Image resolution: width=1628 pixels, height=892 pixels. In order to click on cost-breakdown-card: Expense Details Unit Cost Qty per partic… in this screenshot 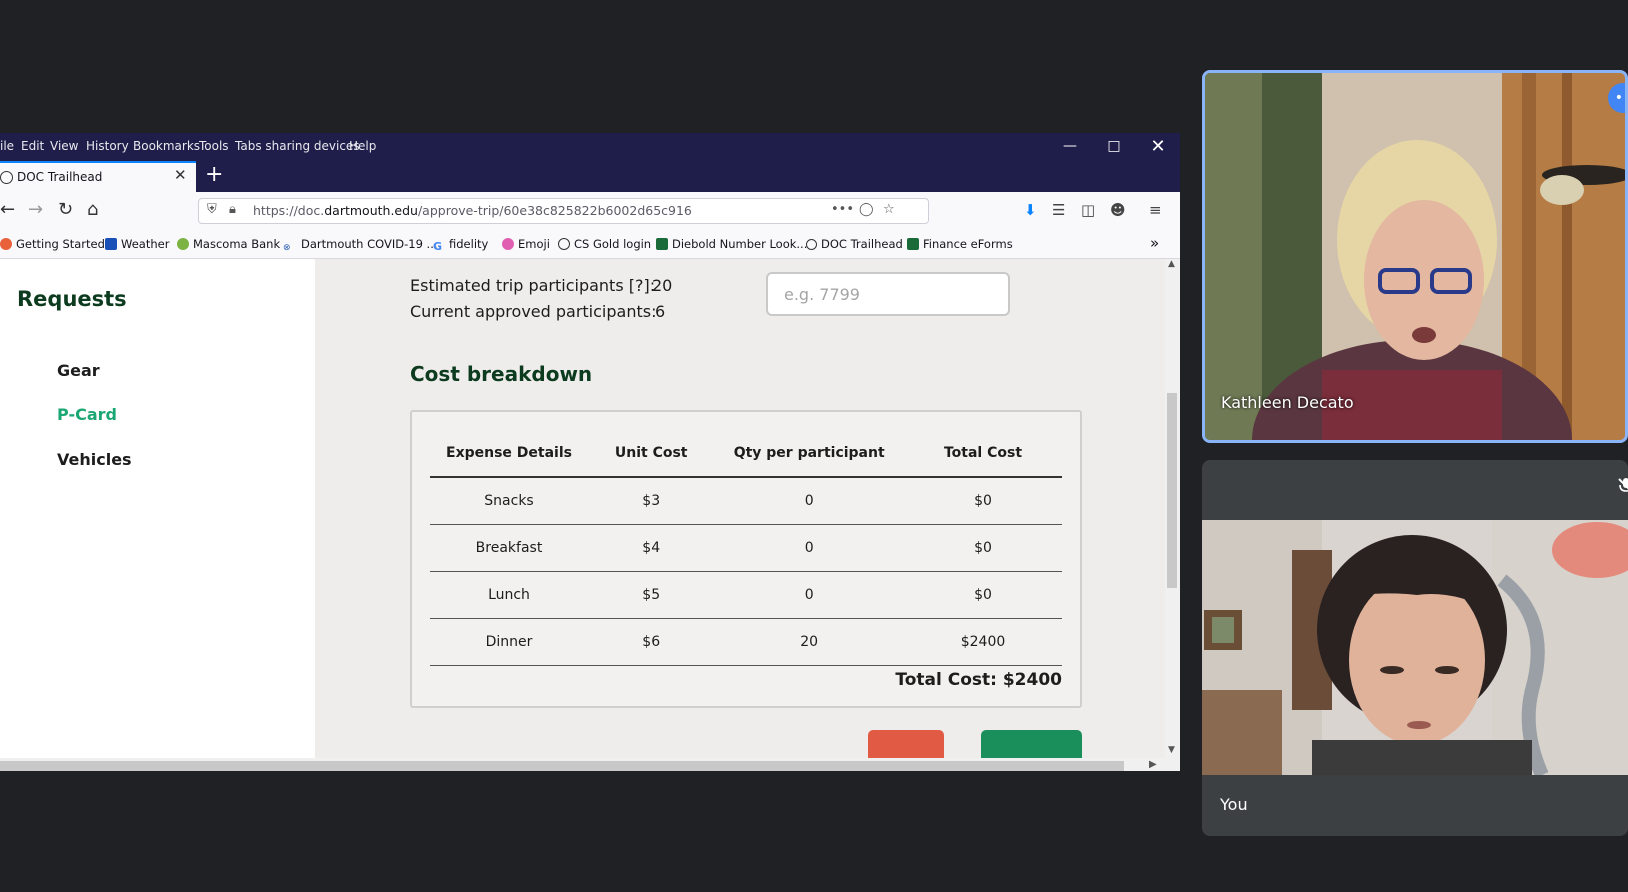, I will do `click(746, 559)`.